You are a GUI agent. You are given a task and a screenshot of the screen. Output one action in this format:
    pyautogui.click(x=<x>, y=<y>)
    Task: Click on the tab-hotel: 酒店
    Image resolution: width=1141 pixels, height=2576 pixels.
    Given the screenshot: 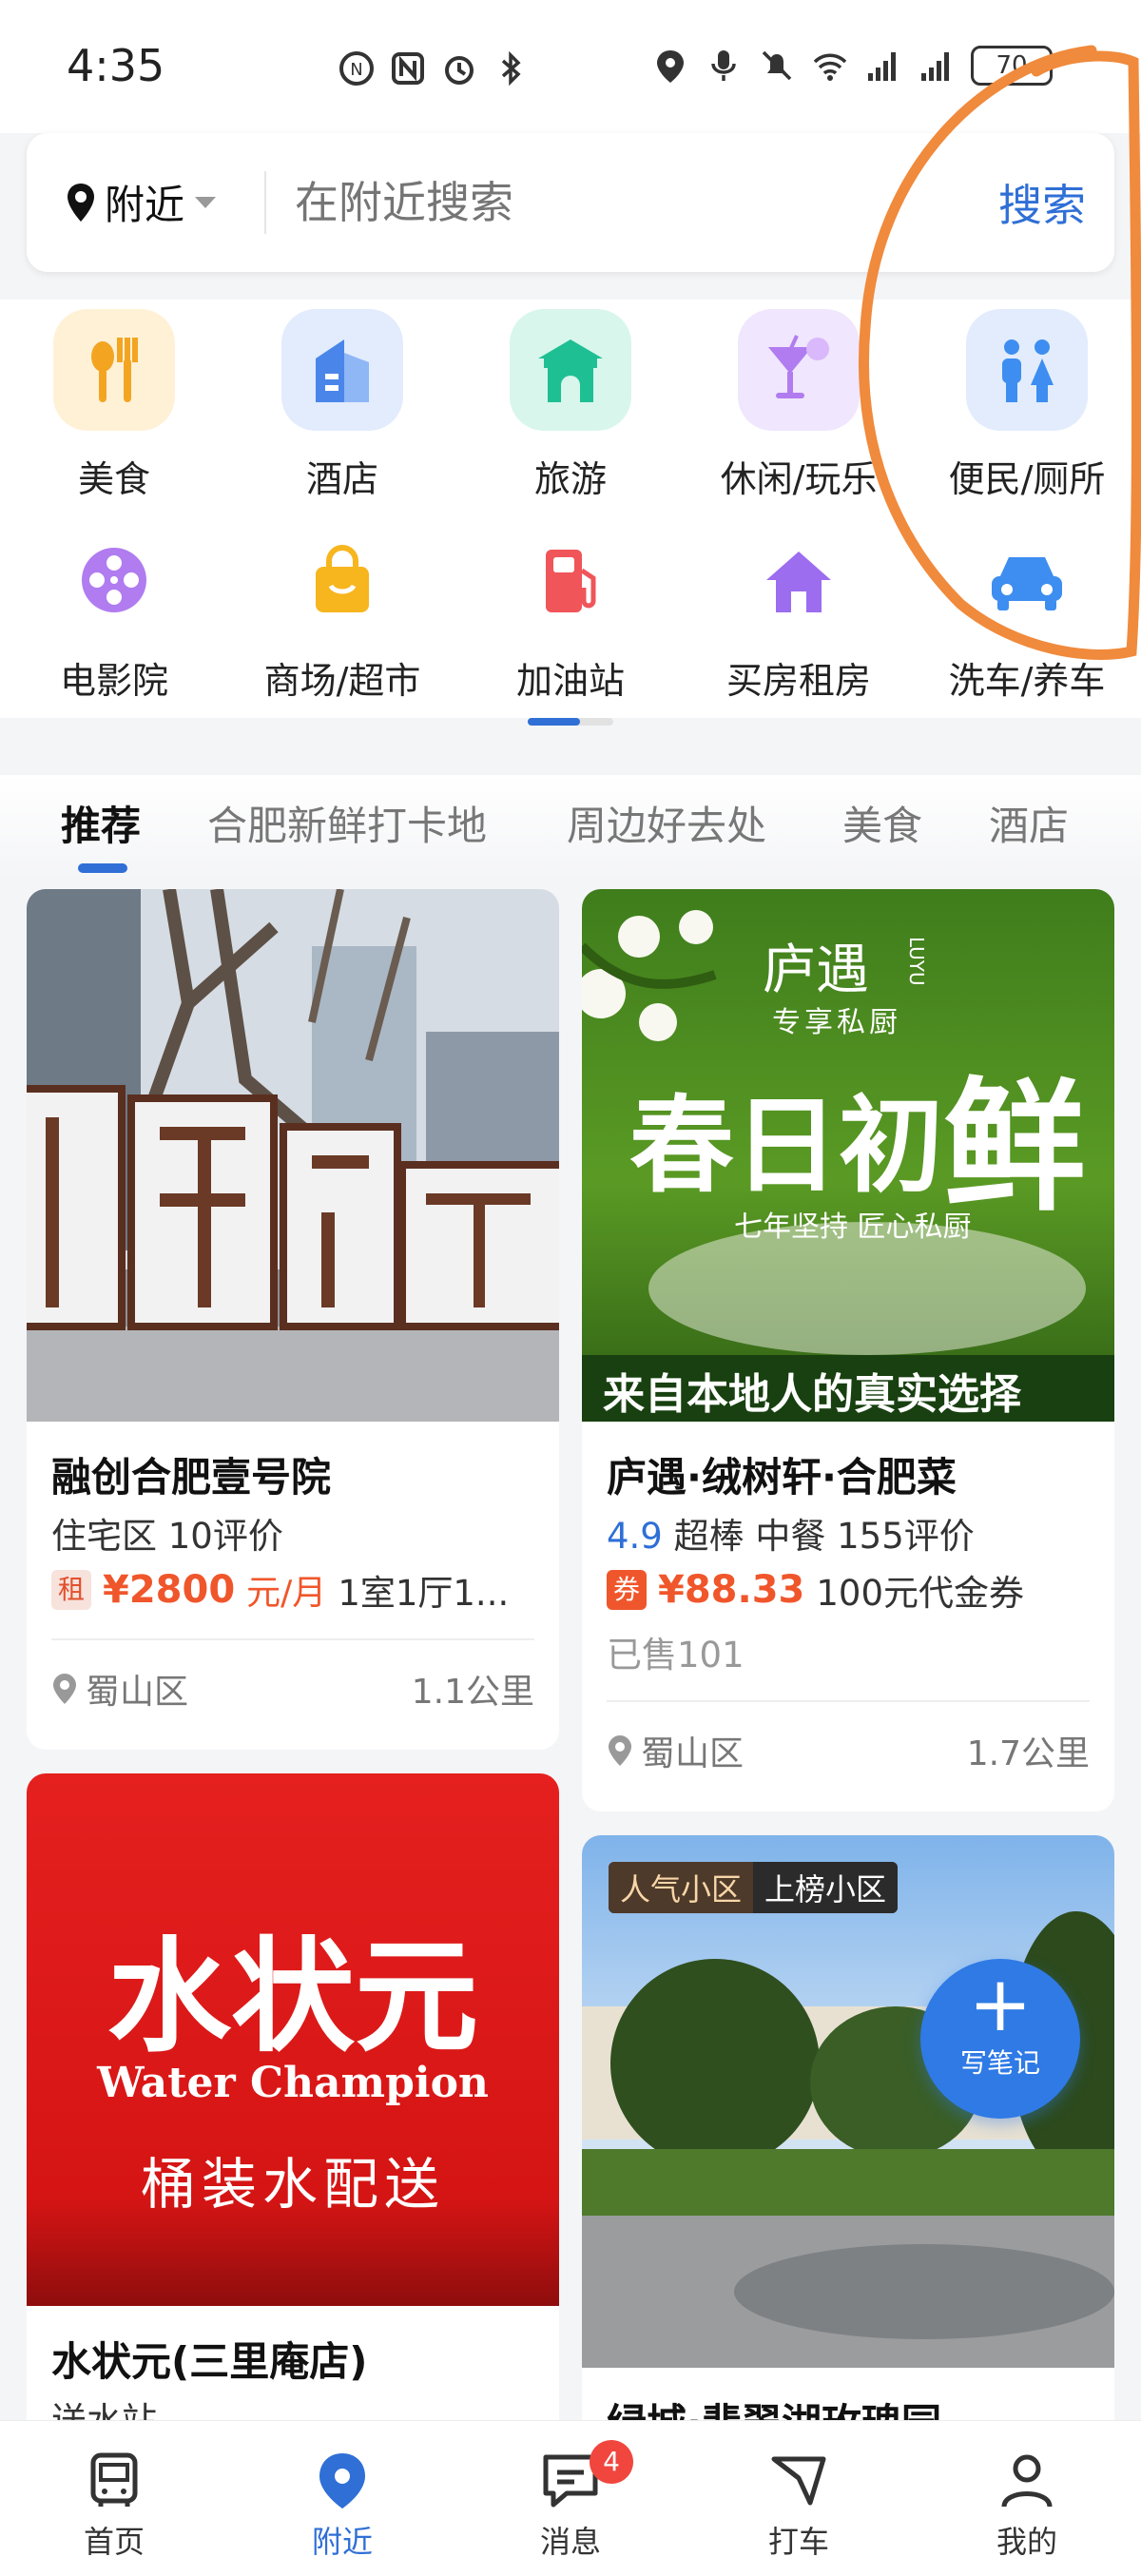 What is the action you would take?
    pyautogui.click(x=1029, y=823)
    